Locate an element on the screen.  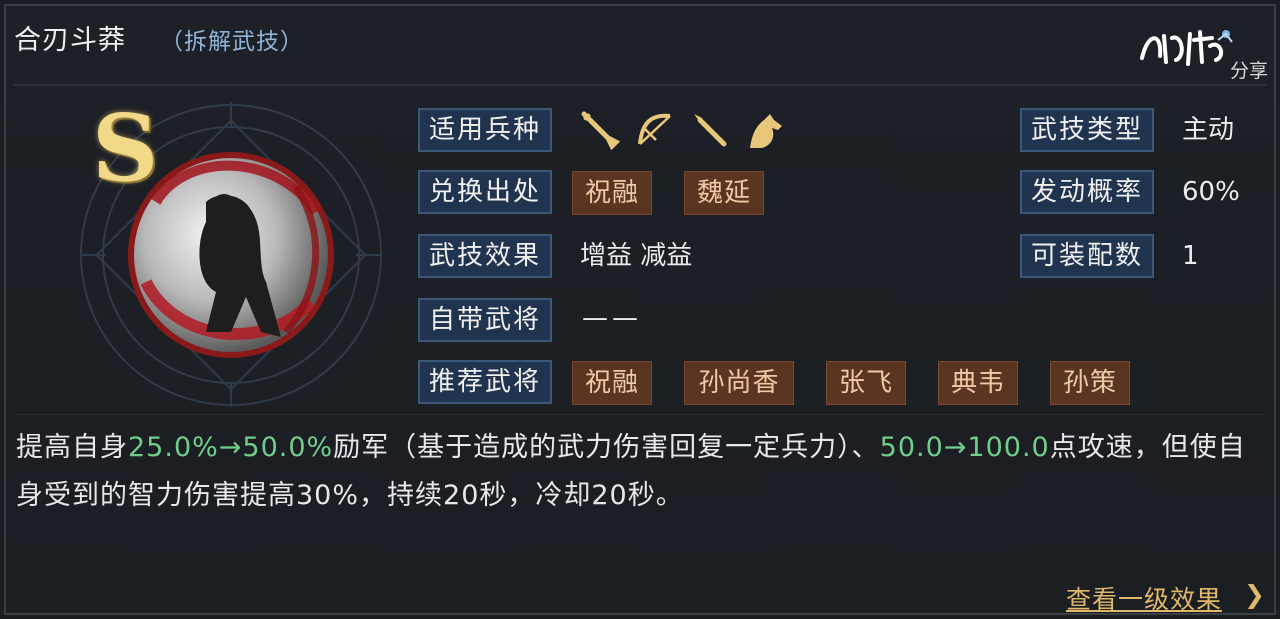
rank-badge: S is located at coordinates (125, 148).